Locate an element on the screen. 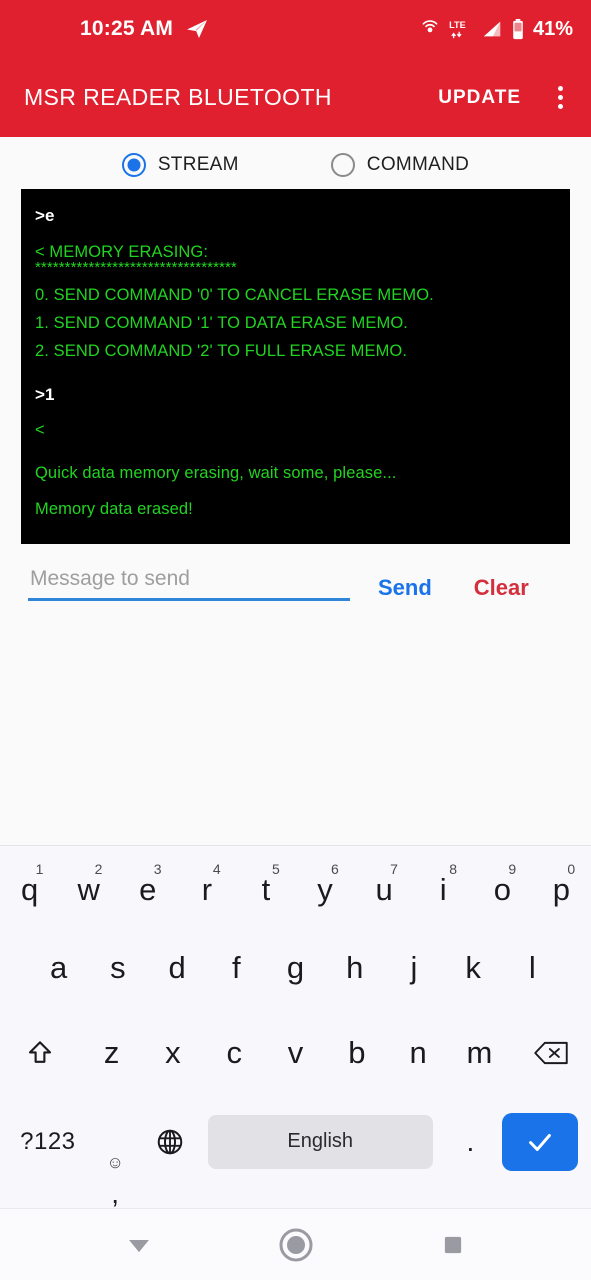 Image resolution: width=591 pixels, height=1280 pixels. key-y-number: 6 is located at coordinates (335, 869).